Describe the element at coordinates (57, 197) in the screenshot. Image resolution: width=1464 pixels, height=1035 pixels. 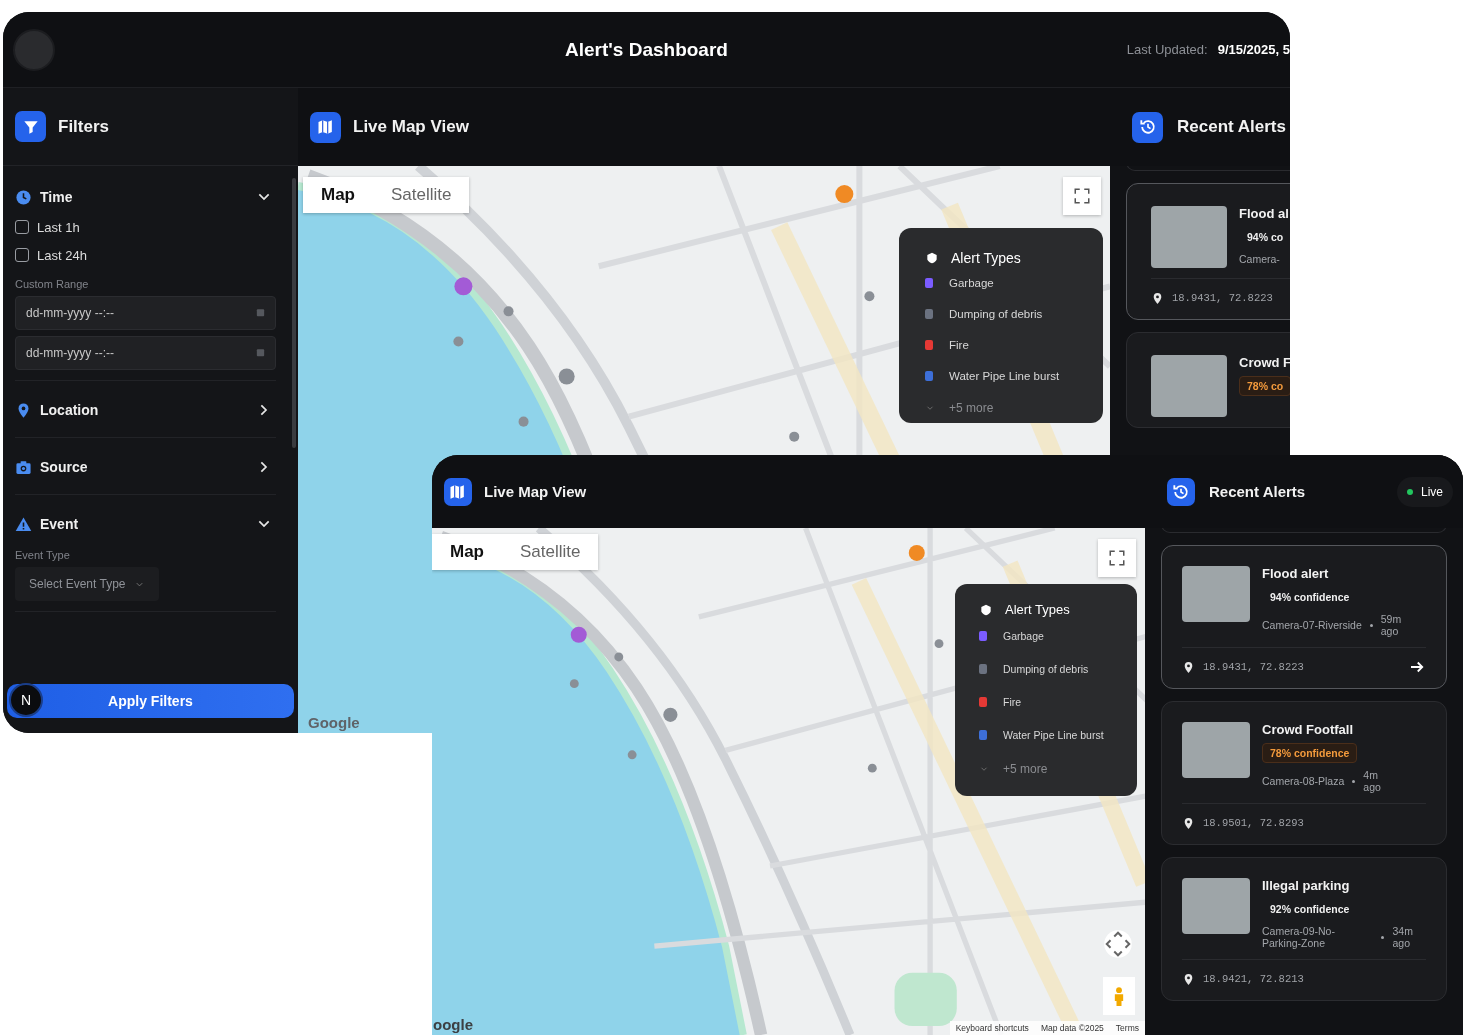
I see `section-label: Time` at that location.